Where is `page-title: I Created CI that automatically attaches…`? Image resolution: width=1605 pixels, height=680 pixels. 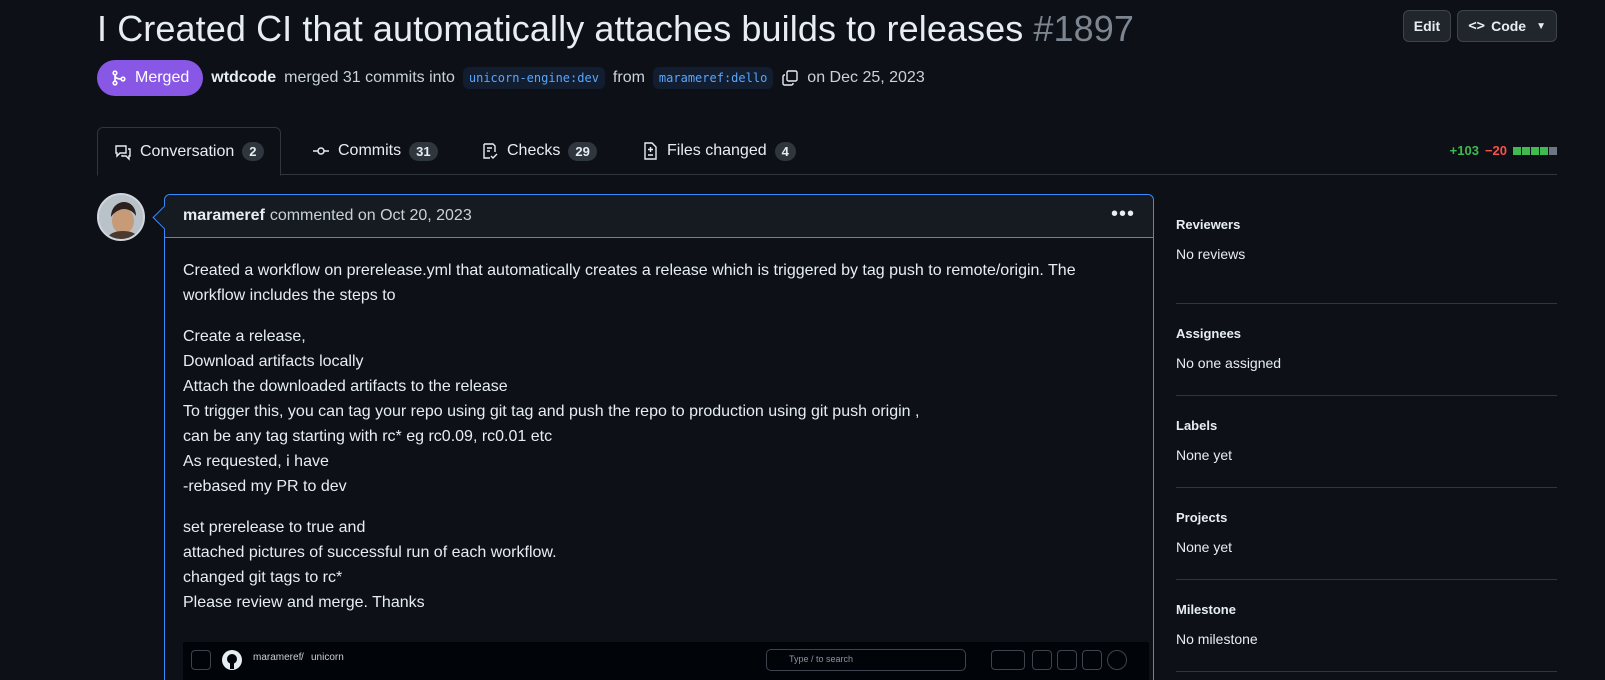
page-title: I Created CI that automatically attaches… is located at coordinates (615, 29).